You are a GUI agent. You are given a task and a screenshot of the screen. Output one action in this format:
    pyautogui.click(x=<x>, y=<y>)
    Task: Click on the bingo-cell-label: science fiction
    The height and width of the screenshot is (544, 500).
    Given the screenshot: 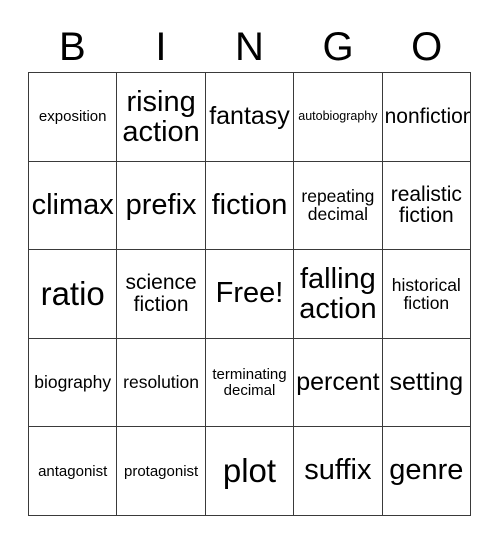 What is the action you would take?
    pyautogui.click(x=161, y=293)
    